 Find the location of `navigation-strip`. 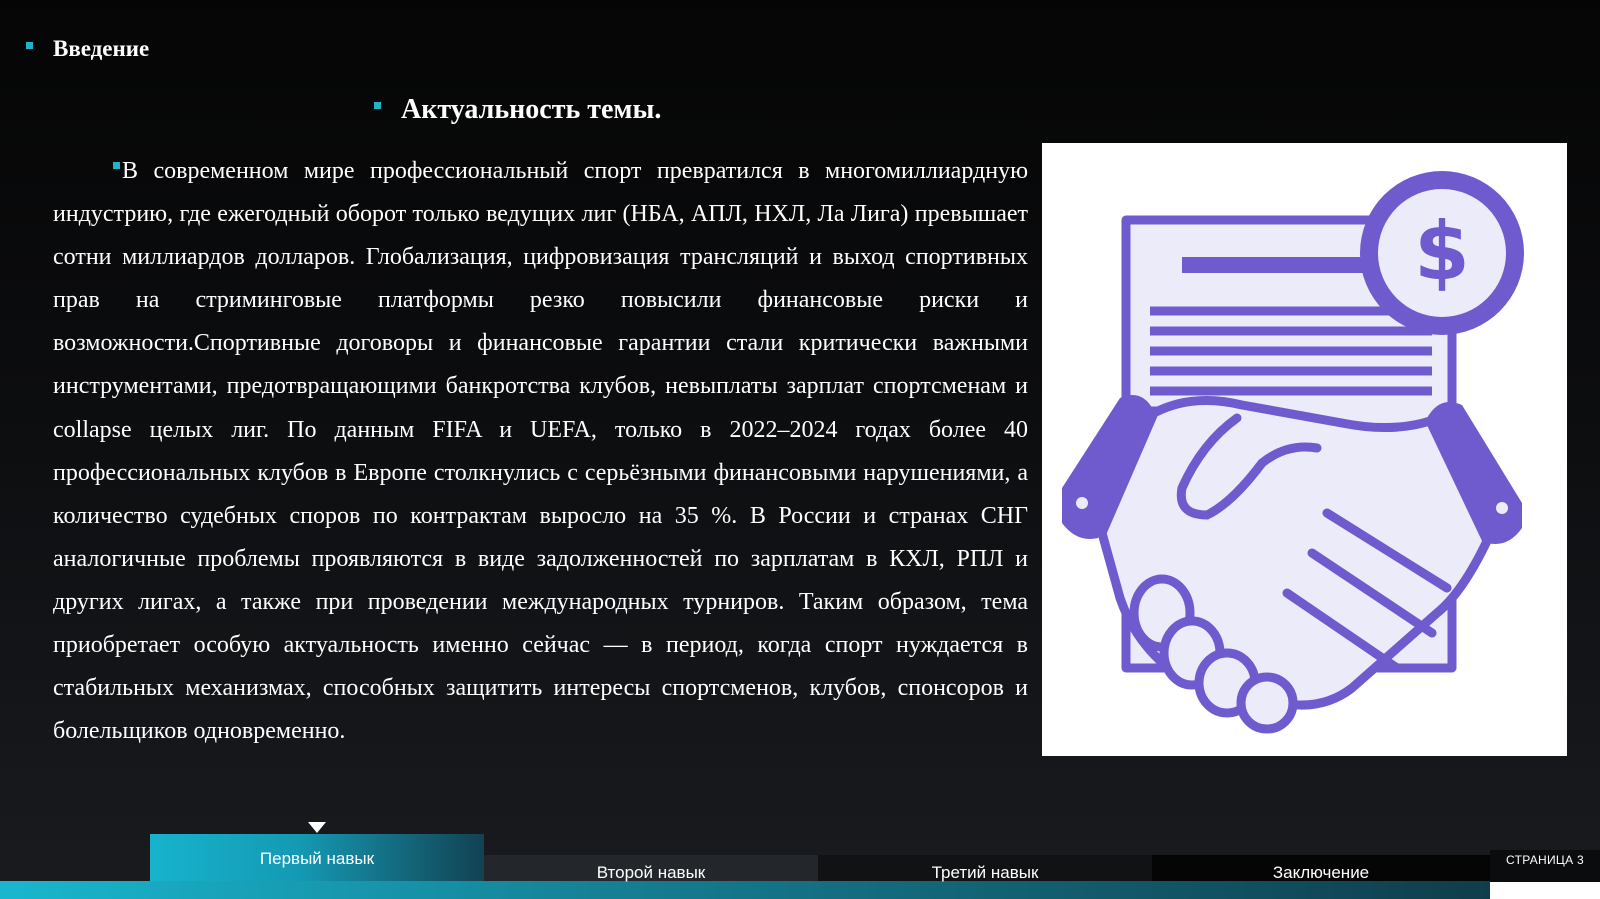

navigation-strip is located at coordinates (745, 890).